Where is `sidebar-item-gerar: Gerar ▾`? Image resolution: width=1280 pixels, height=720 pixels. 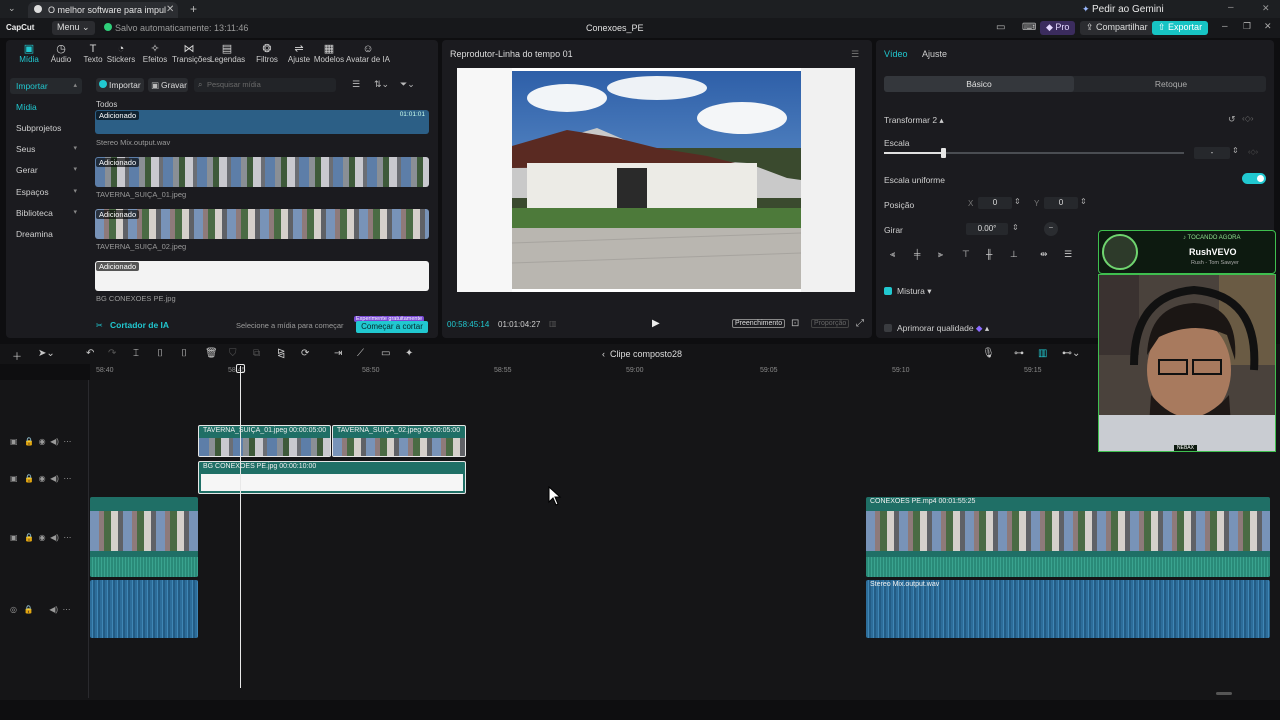 sidebar-item-gerar: Gerar ▾ is located at coordinates (46, 170).